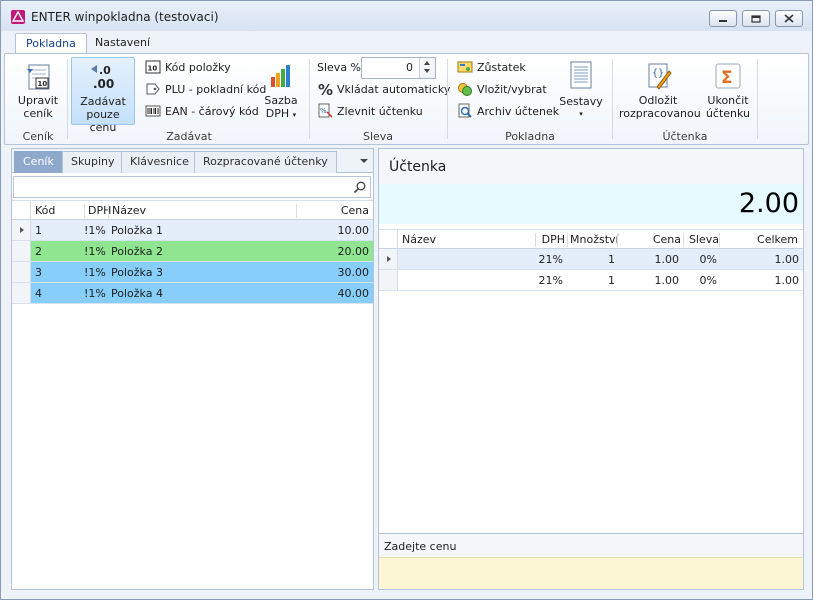  What do you see at coordinates (591, 573) in the screenshot?
I see `price-entry-input` at bounding box center [591, 573].